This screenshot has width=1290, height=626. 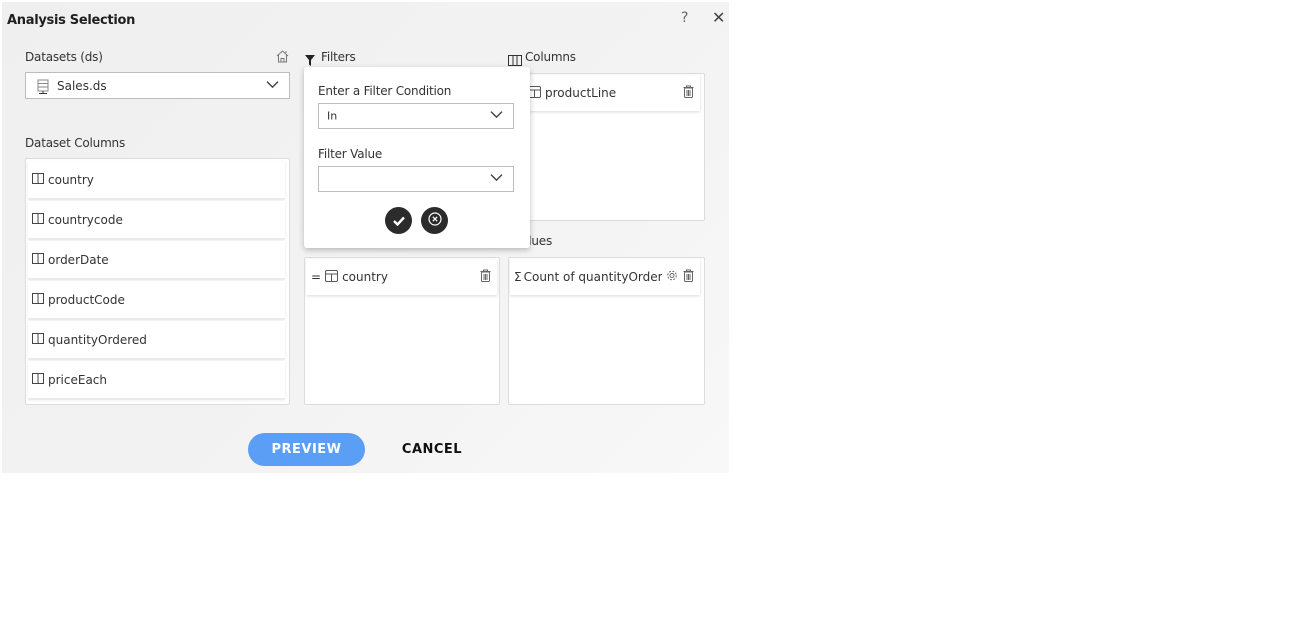 I want to click on filter-condition-popup: Enter a Filter Condition In Filter Value, so click(x=417, y=157).